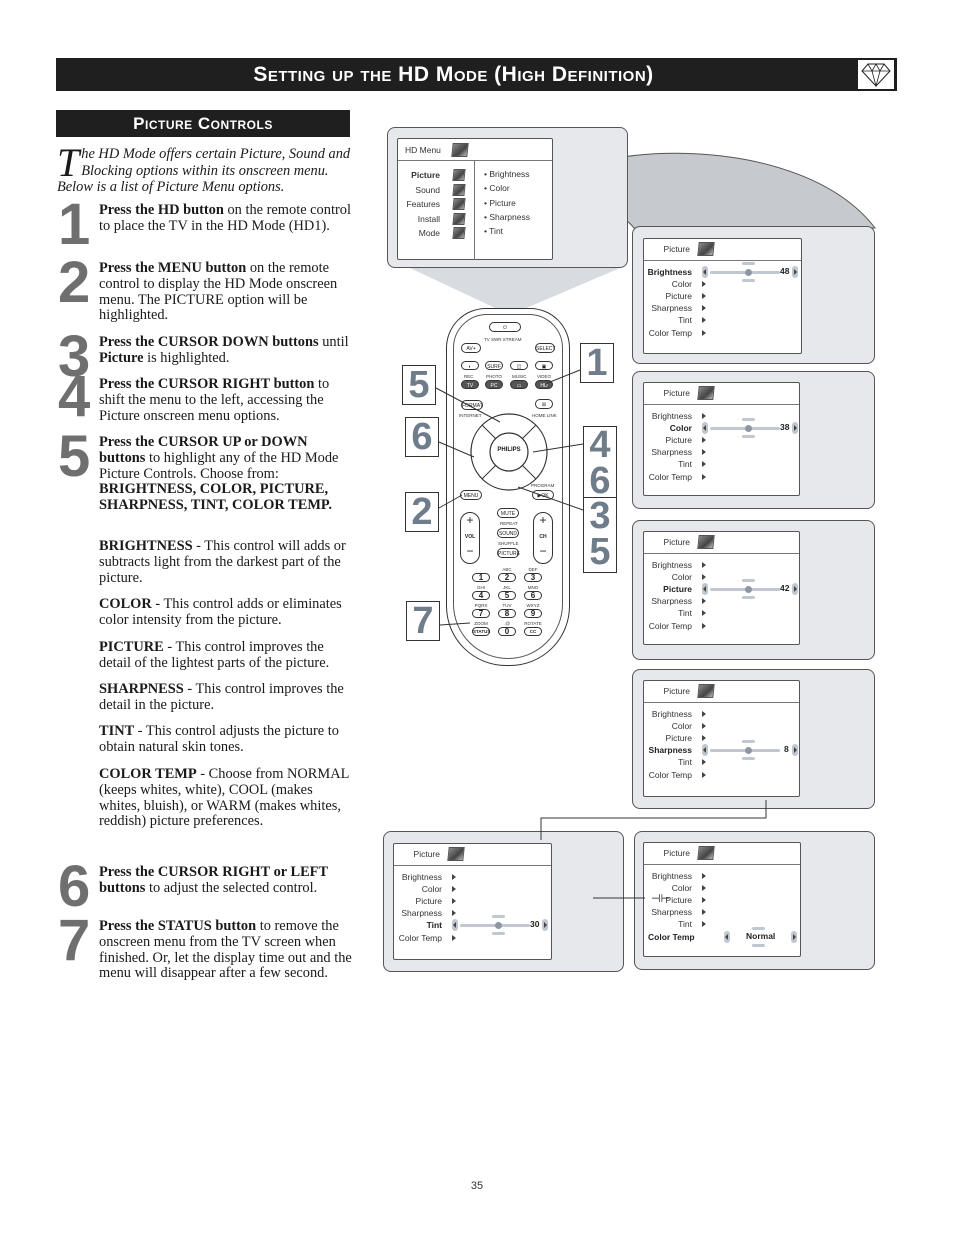 This screenshot has height=1235, width=954. I want to click on hd-menu-item: Features, so click(432, 204).